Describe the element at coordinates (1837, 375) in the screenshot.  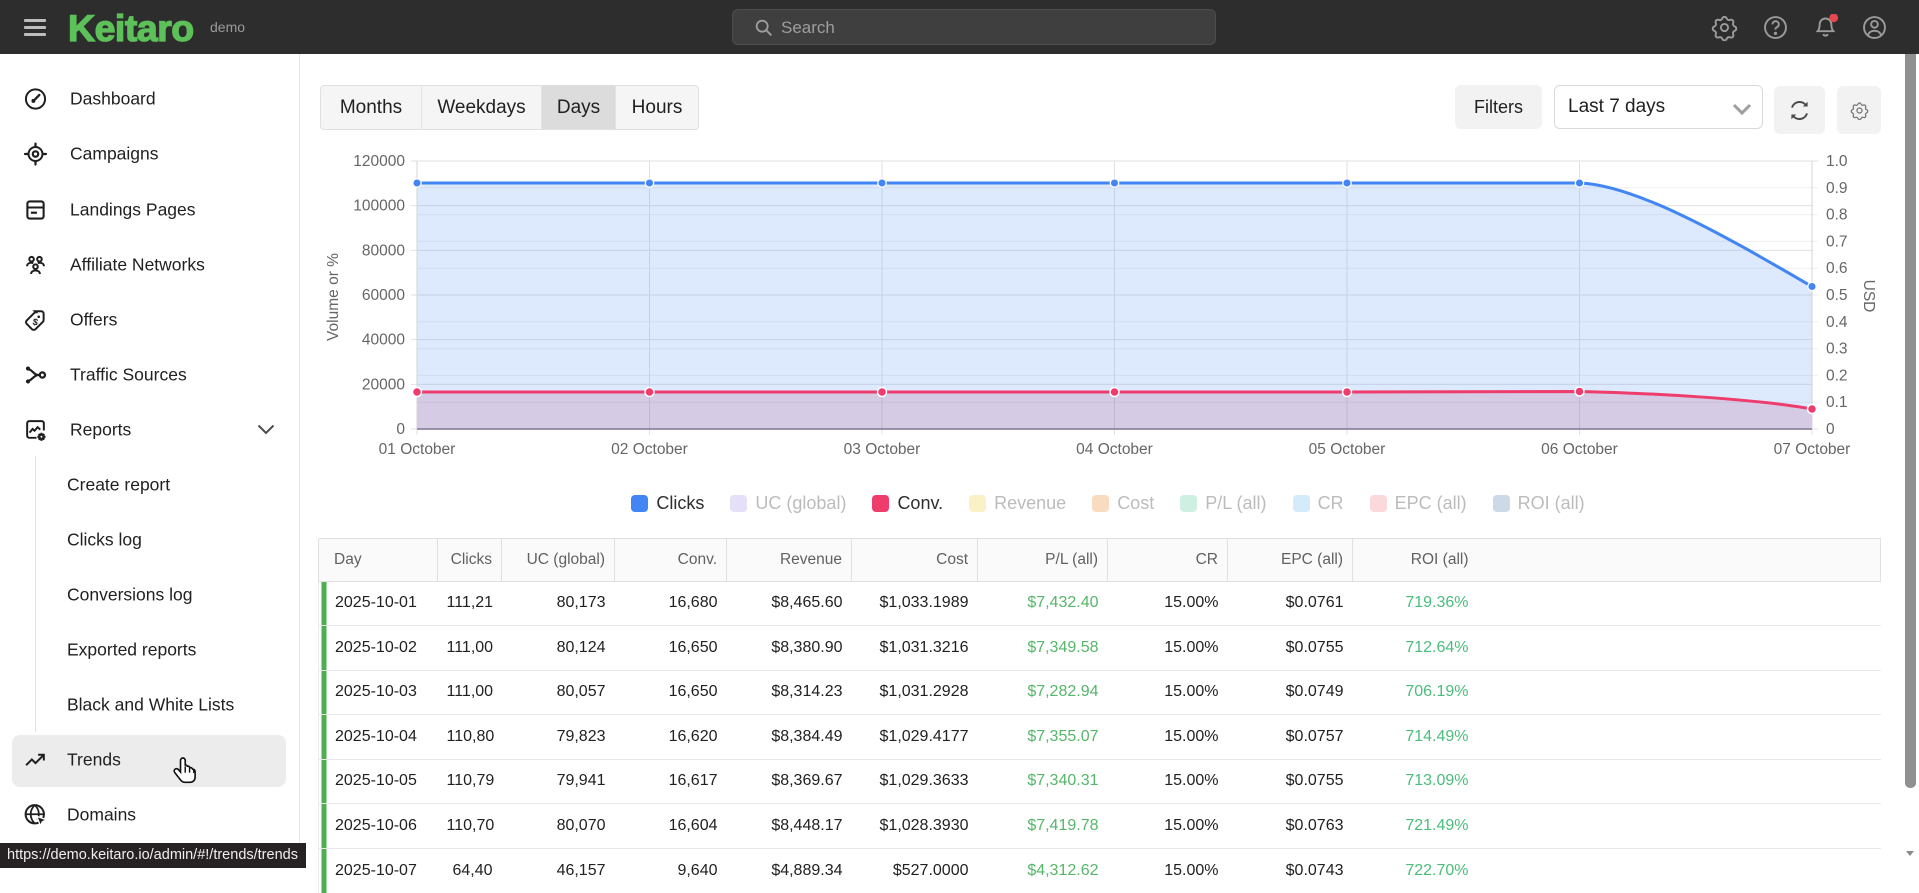
I see `svg-text: 0.2` at that location.